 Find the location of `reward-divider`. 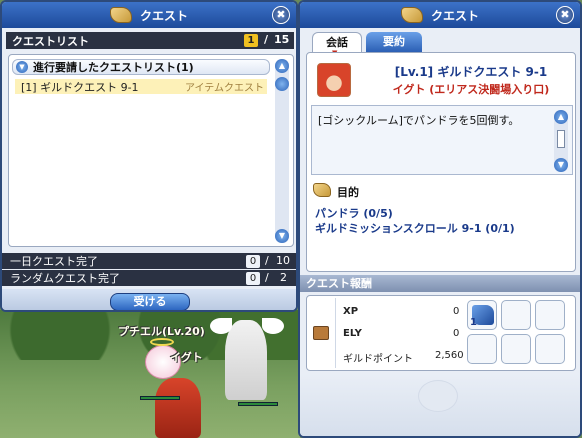

reward-divider is located at coordinates (335, 333).